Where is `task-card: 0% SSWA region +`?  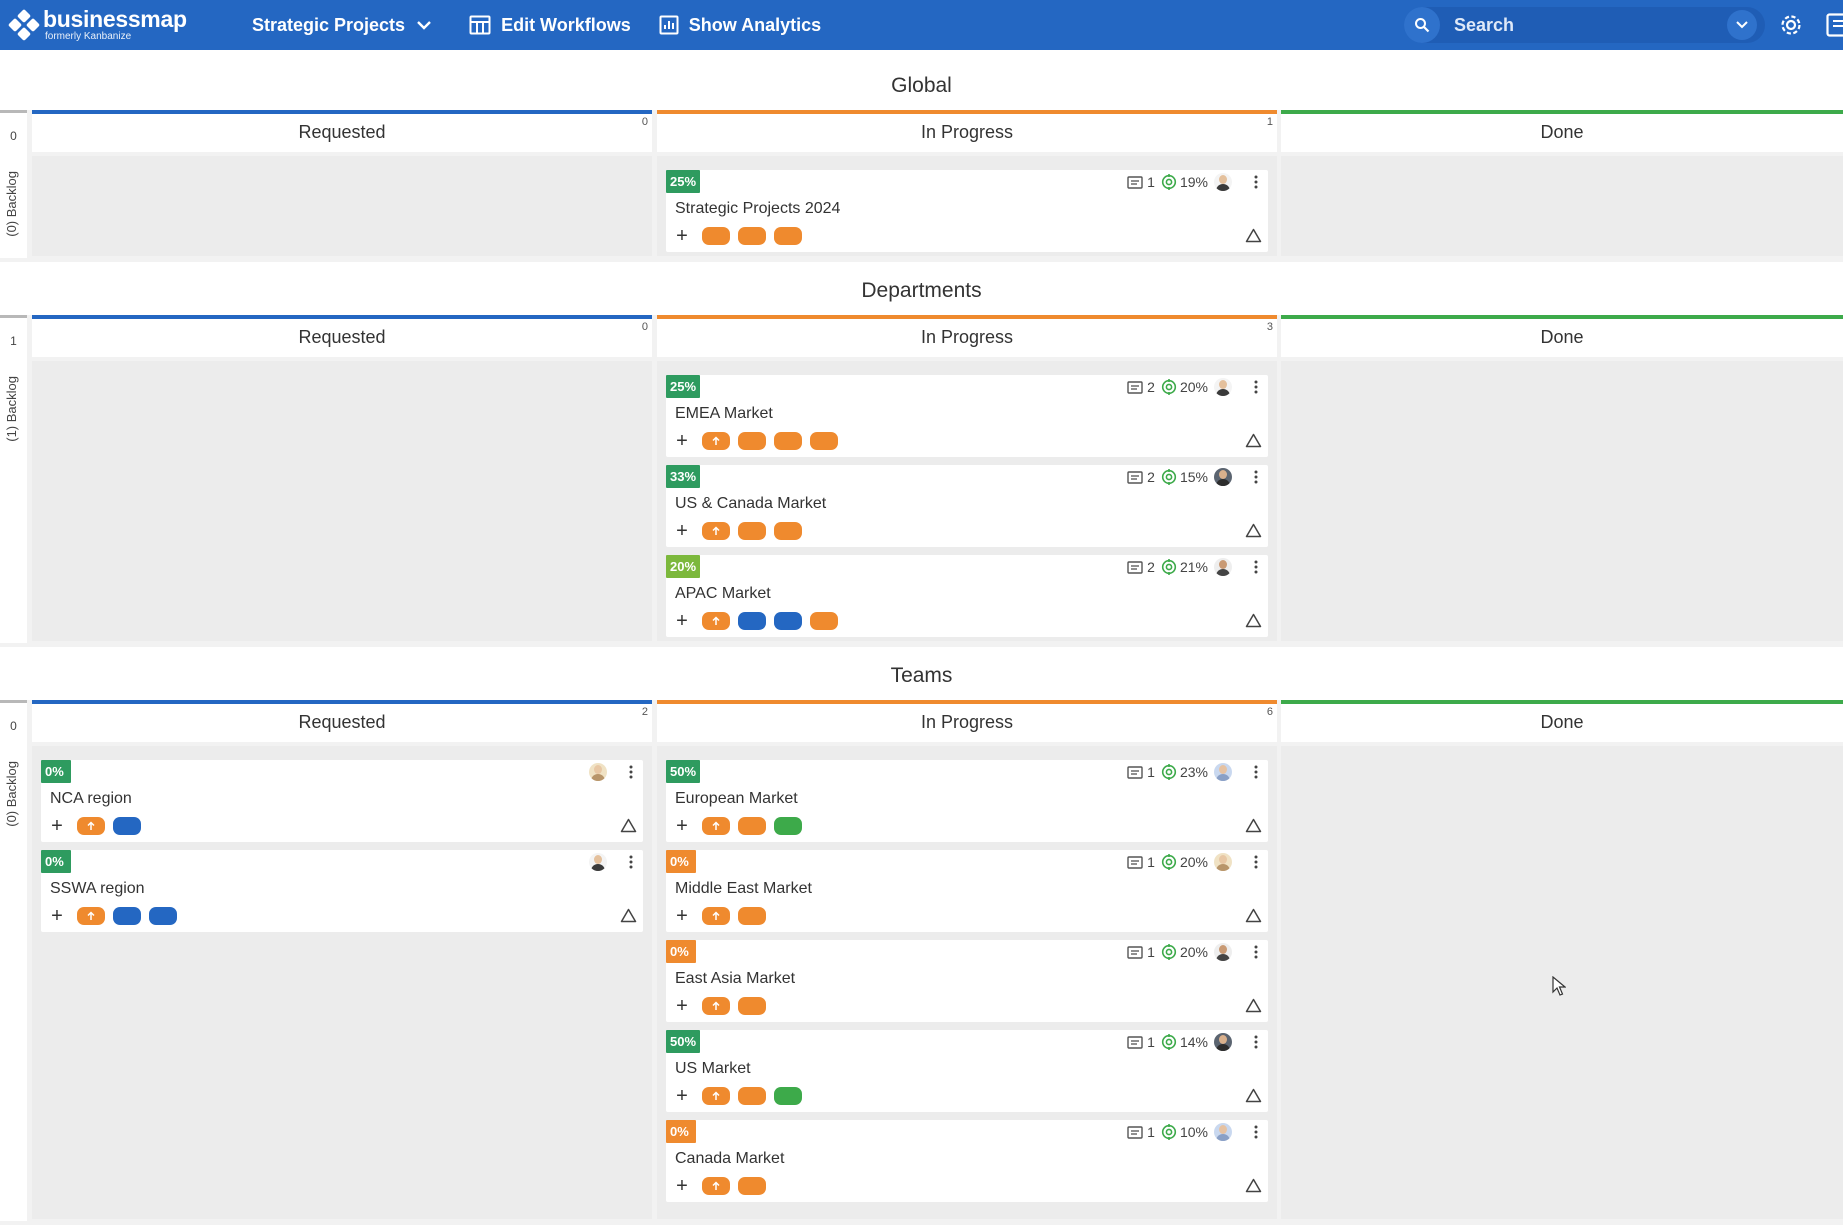 task-card: 0% SSWA region + is located at coordinates (342, 891).